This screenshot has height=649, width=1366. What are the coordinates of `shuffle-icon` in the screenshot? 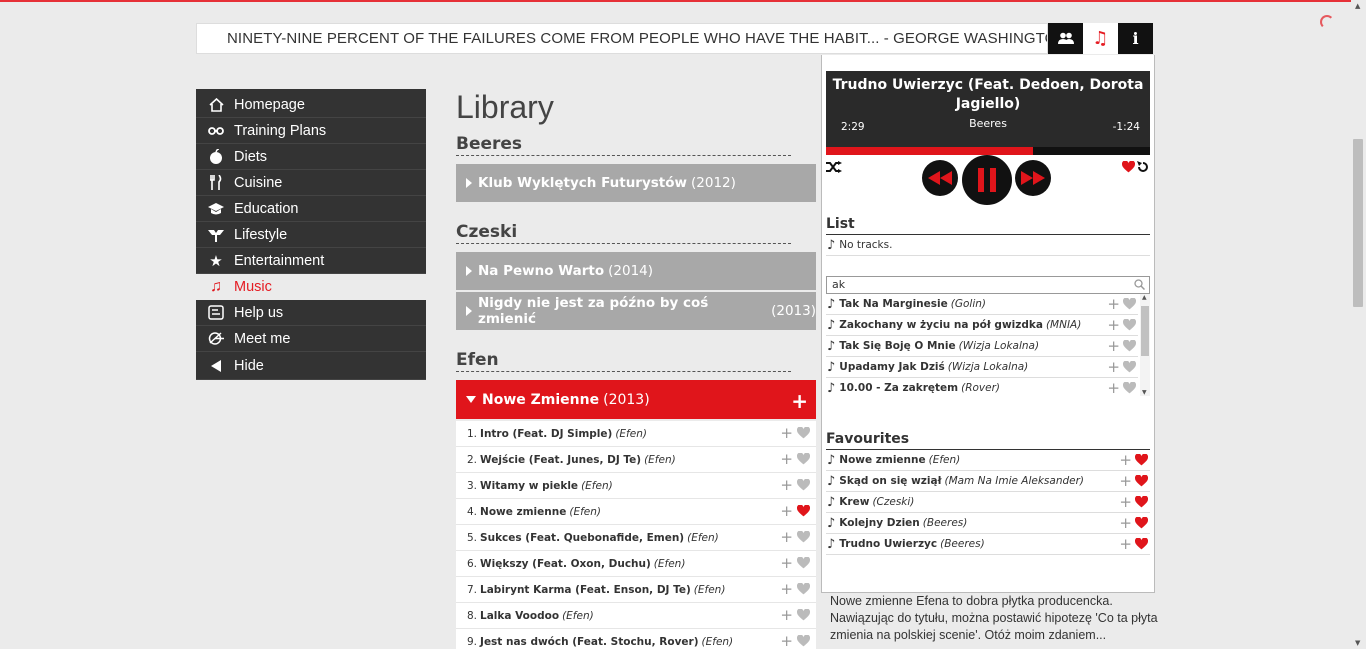 It's located at (834, 167).